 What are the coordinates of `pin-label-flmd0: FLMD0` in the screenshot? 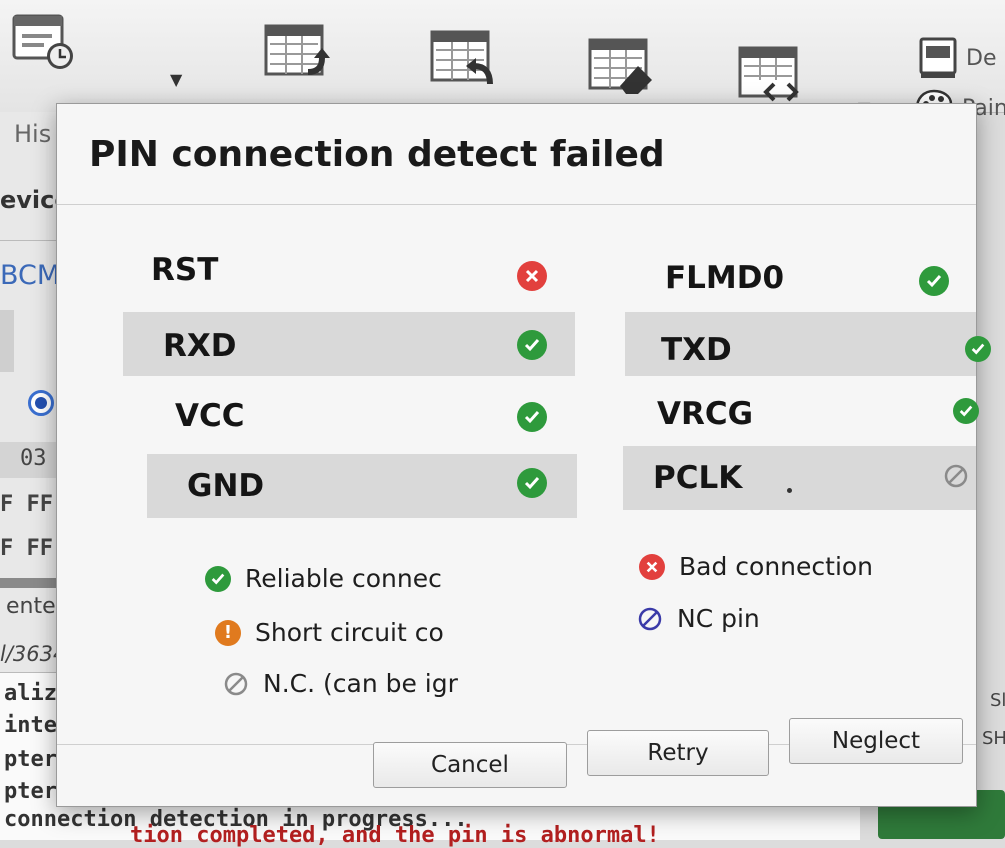 It's located at (725, 278).